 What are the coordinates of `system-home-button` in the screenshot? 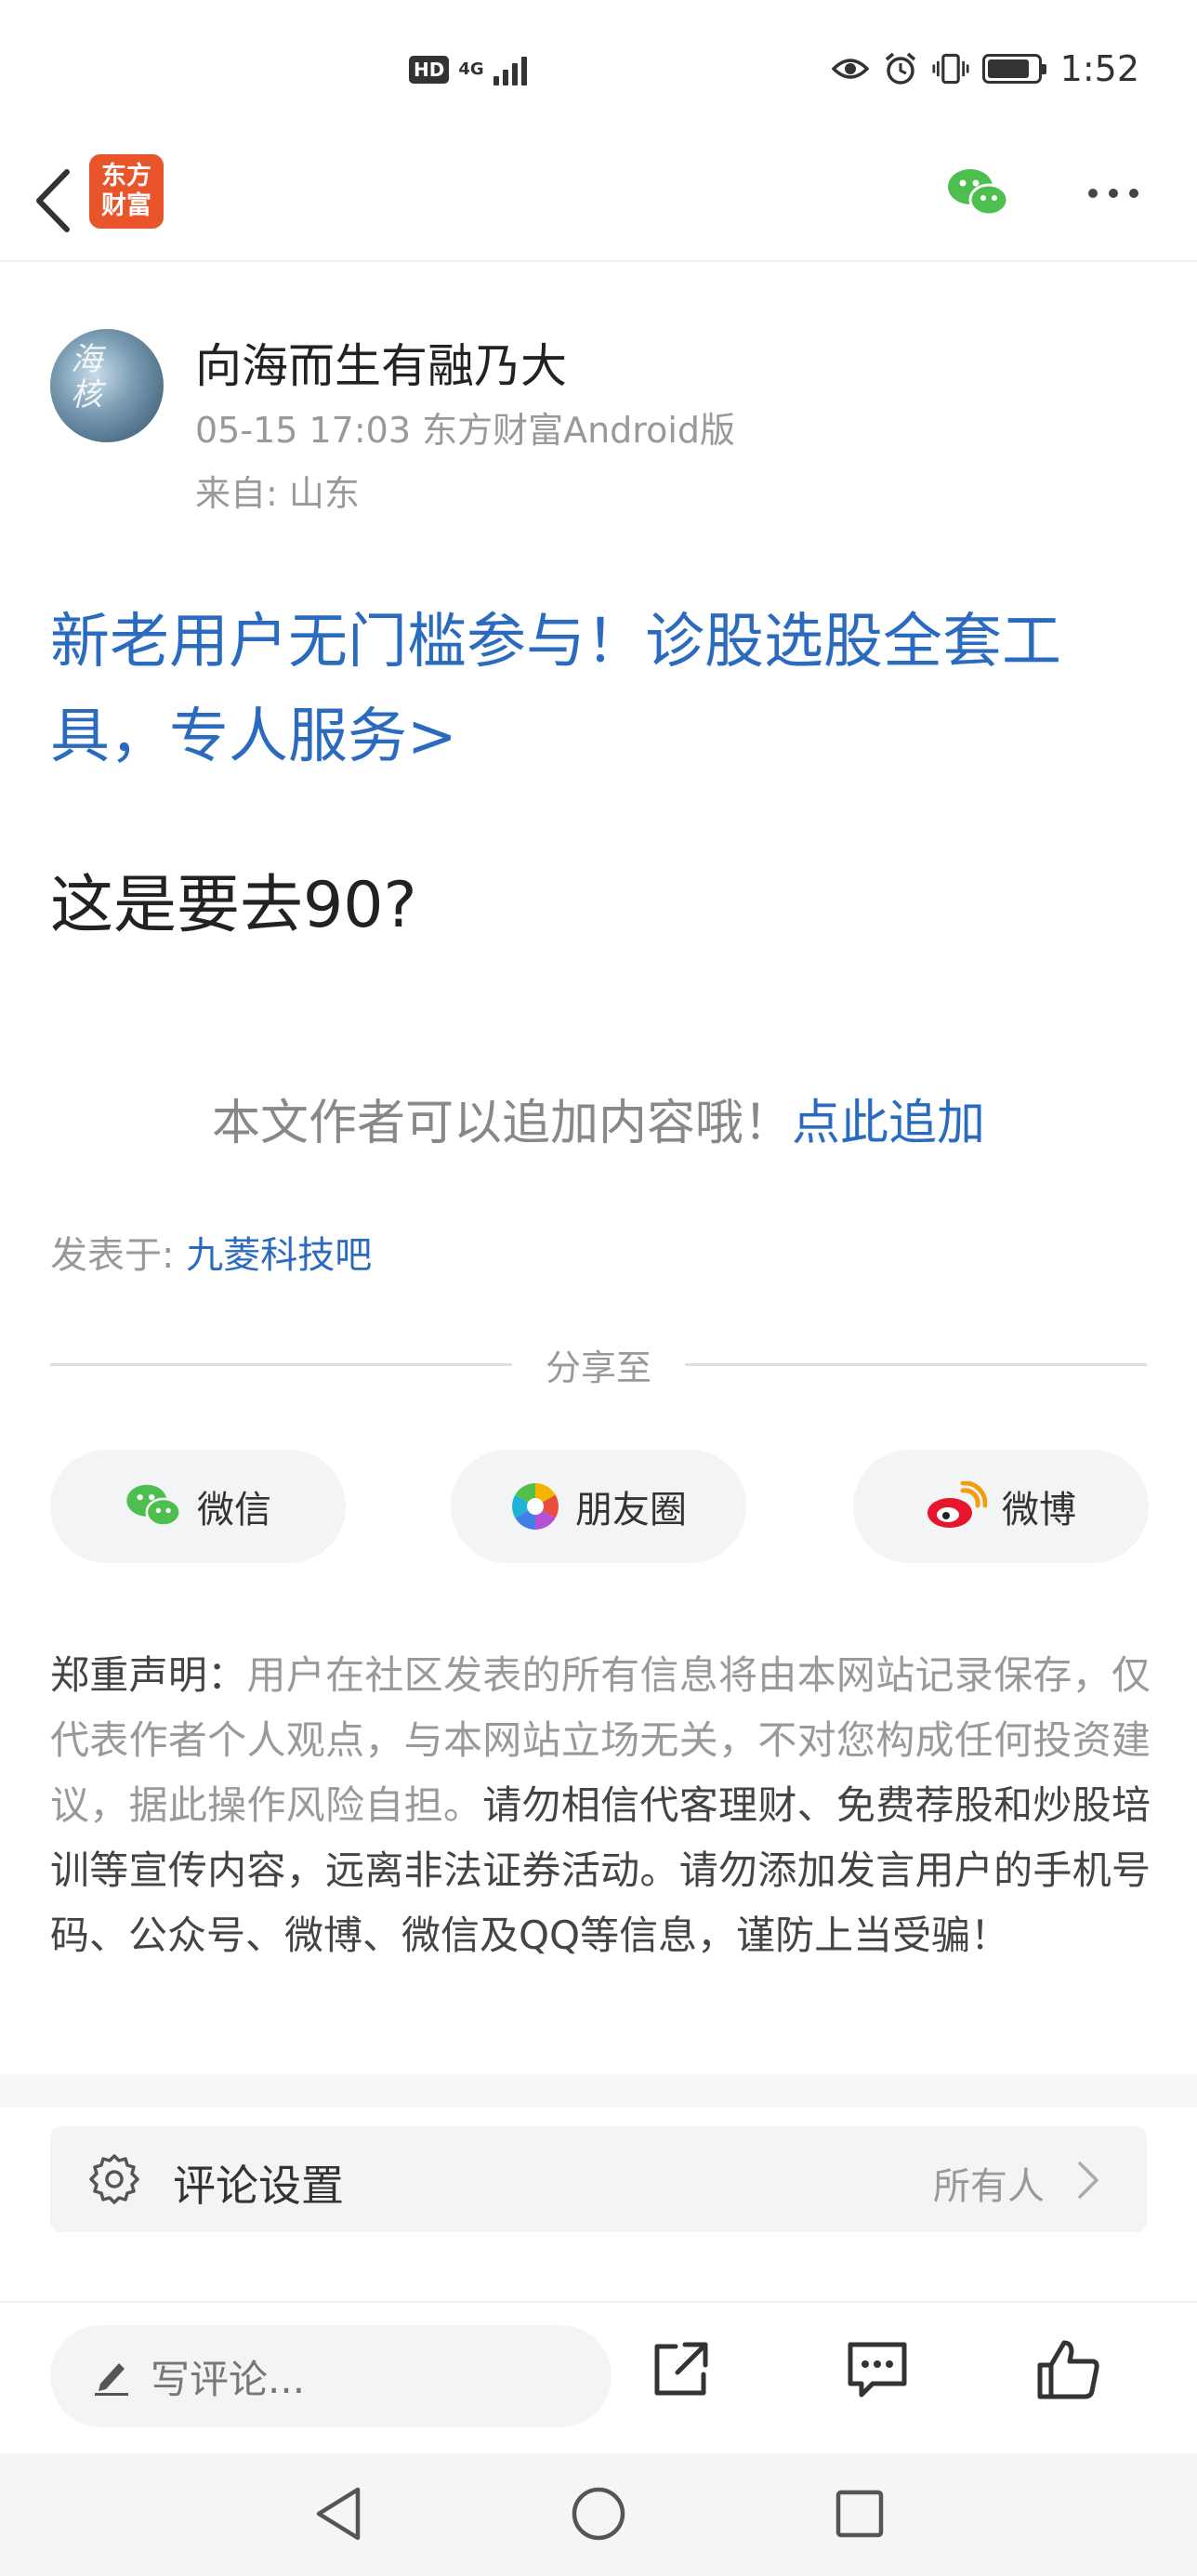 It's located at (598, 2513).